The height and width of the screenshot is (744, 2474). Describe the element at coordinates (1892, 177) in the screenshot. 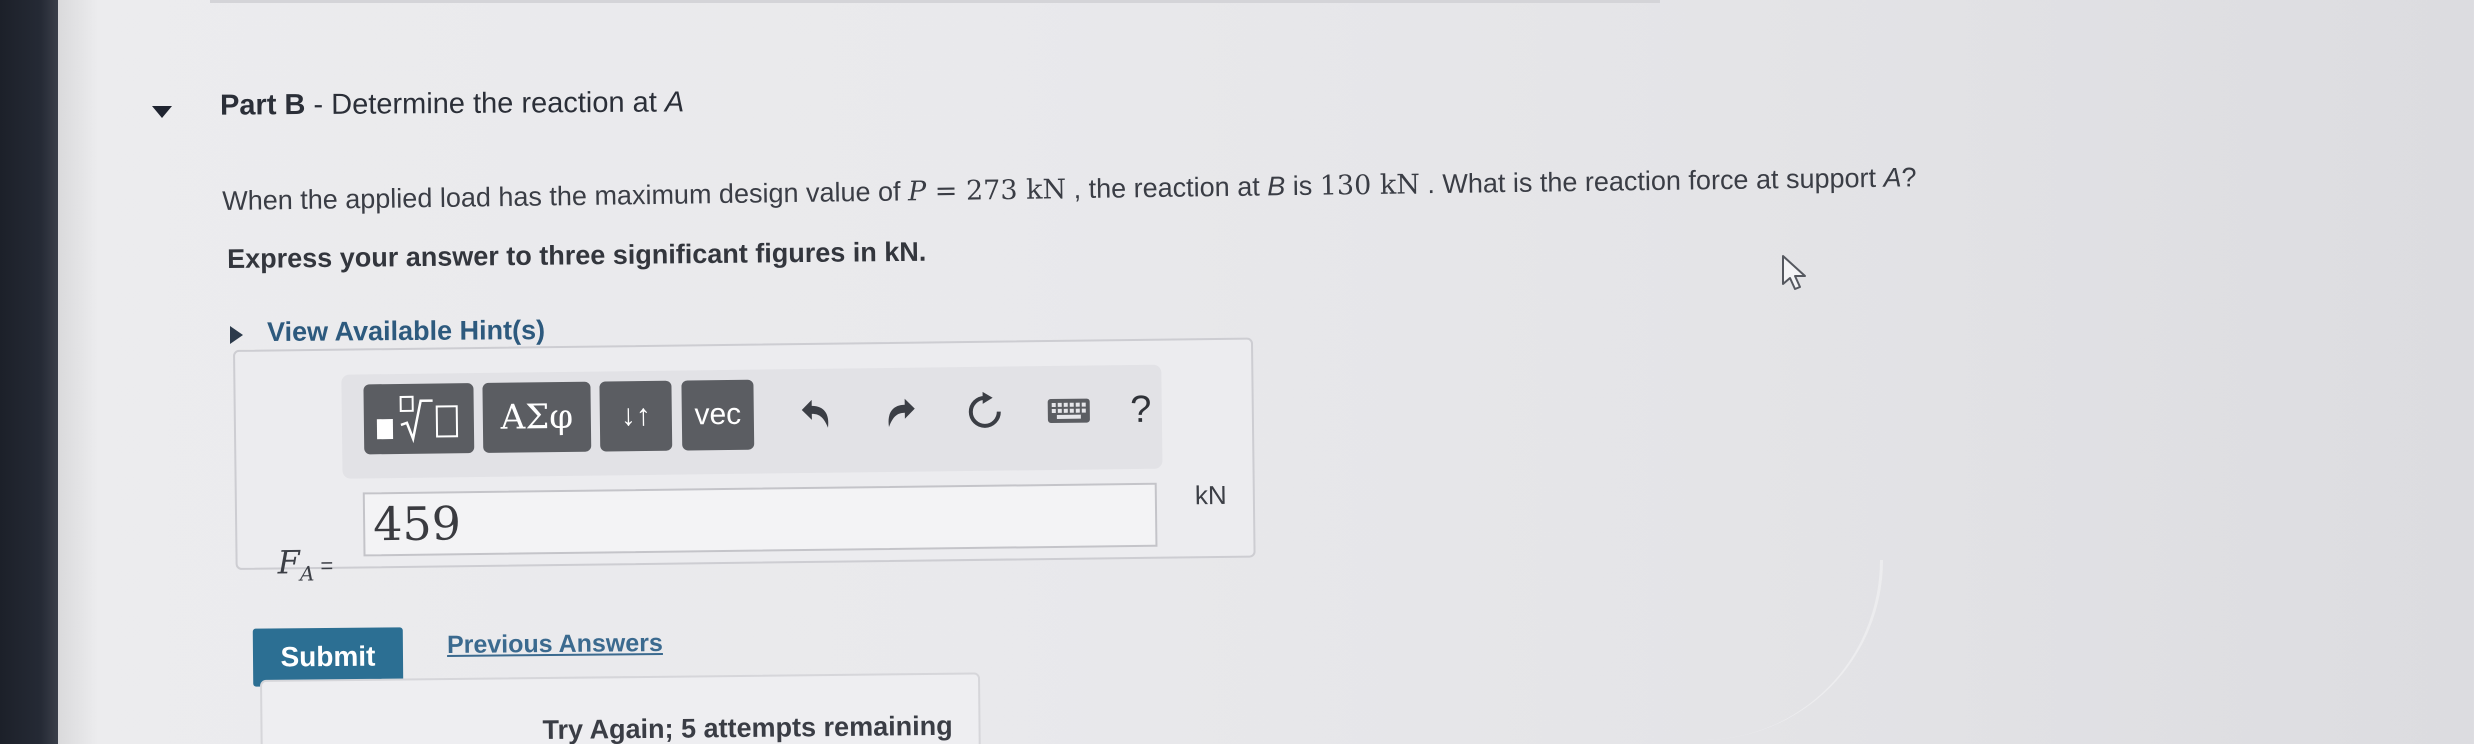

I see `support-var: A` at that location.